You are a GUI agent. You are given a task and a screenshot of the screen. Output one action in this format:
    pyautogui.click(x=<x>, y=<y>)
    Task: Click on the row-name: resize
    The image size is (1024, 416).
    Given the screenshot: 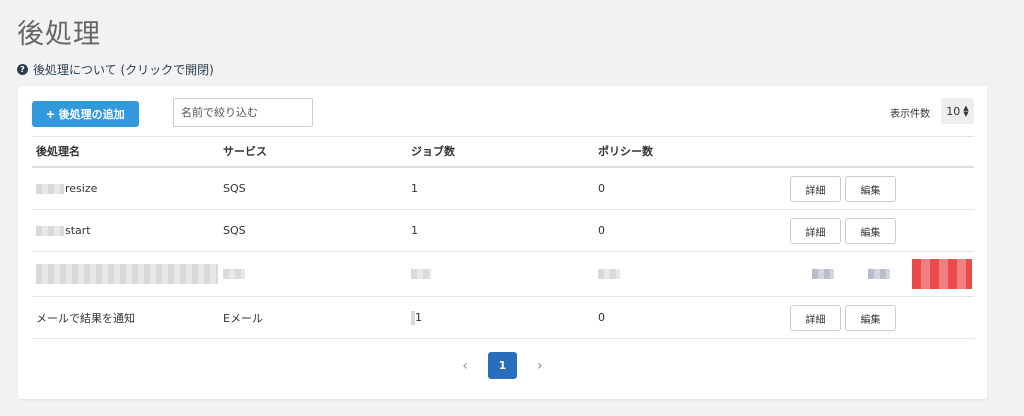 What is the action you would take?
    pyautogui.click(x=81, y=188)
    